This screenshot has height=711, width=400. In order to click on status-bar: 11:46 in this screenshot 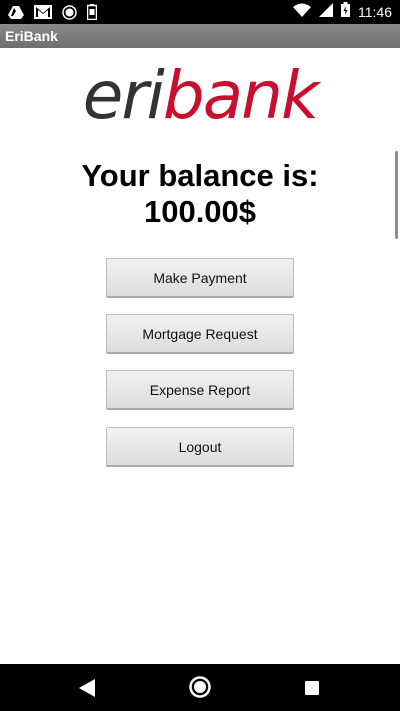, I will do `click(200, 12)`.